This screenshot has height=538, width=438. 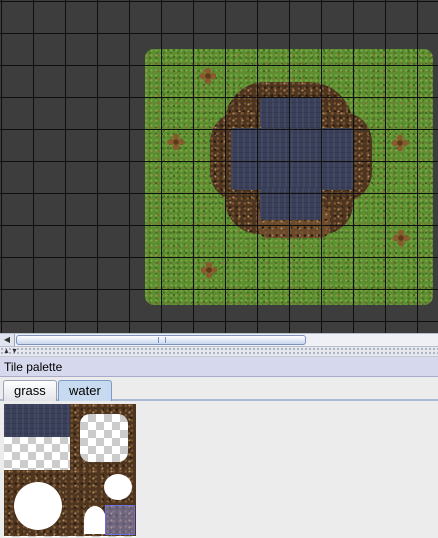 What do you see at coordinates (219, 367) in the screenshot?
I see `palette-title-bar: Tile palette` at bounding box center [219, 367].